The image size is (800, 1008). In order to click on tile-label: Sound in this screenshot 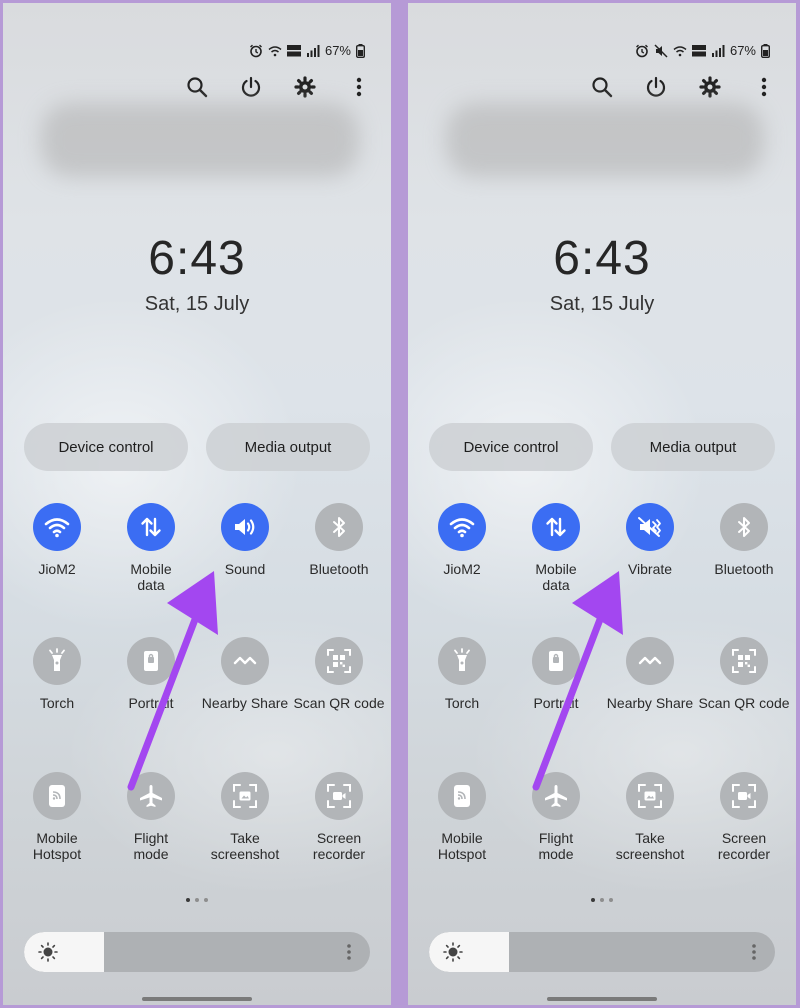, I will do `click(245, 569)`.